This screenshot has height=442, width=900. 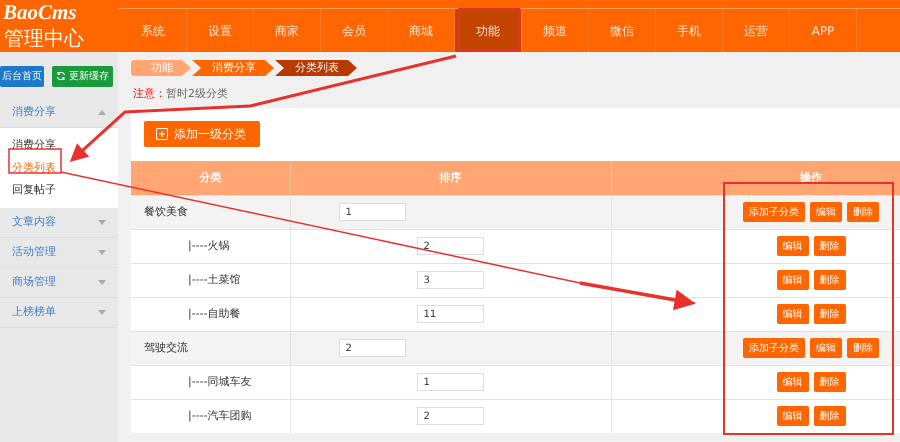 I want to click on column-header: 操作, so click(x=755, y=178).